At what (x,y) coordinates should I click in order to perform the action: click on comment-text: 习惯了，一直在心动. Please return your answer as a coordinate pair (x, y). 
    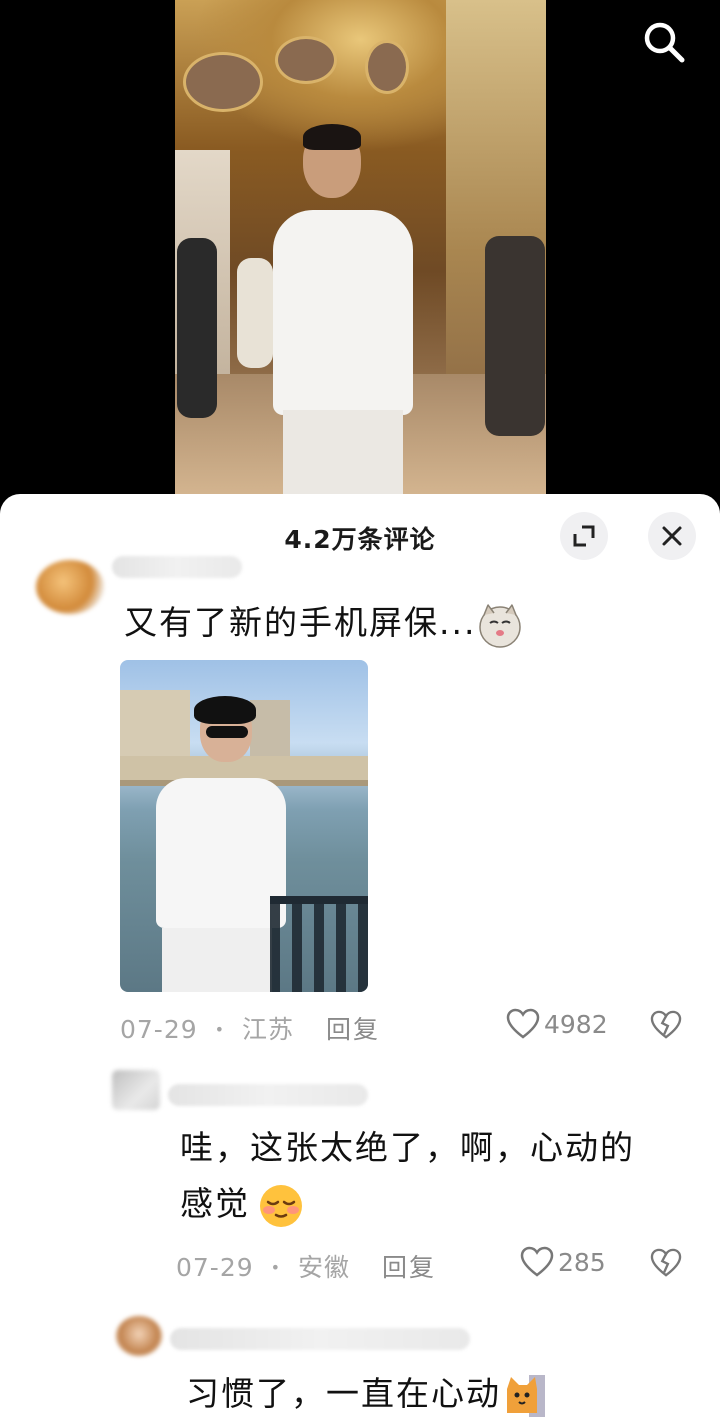
    Looking at the image, I should click on (366, 1394).